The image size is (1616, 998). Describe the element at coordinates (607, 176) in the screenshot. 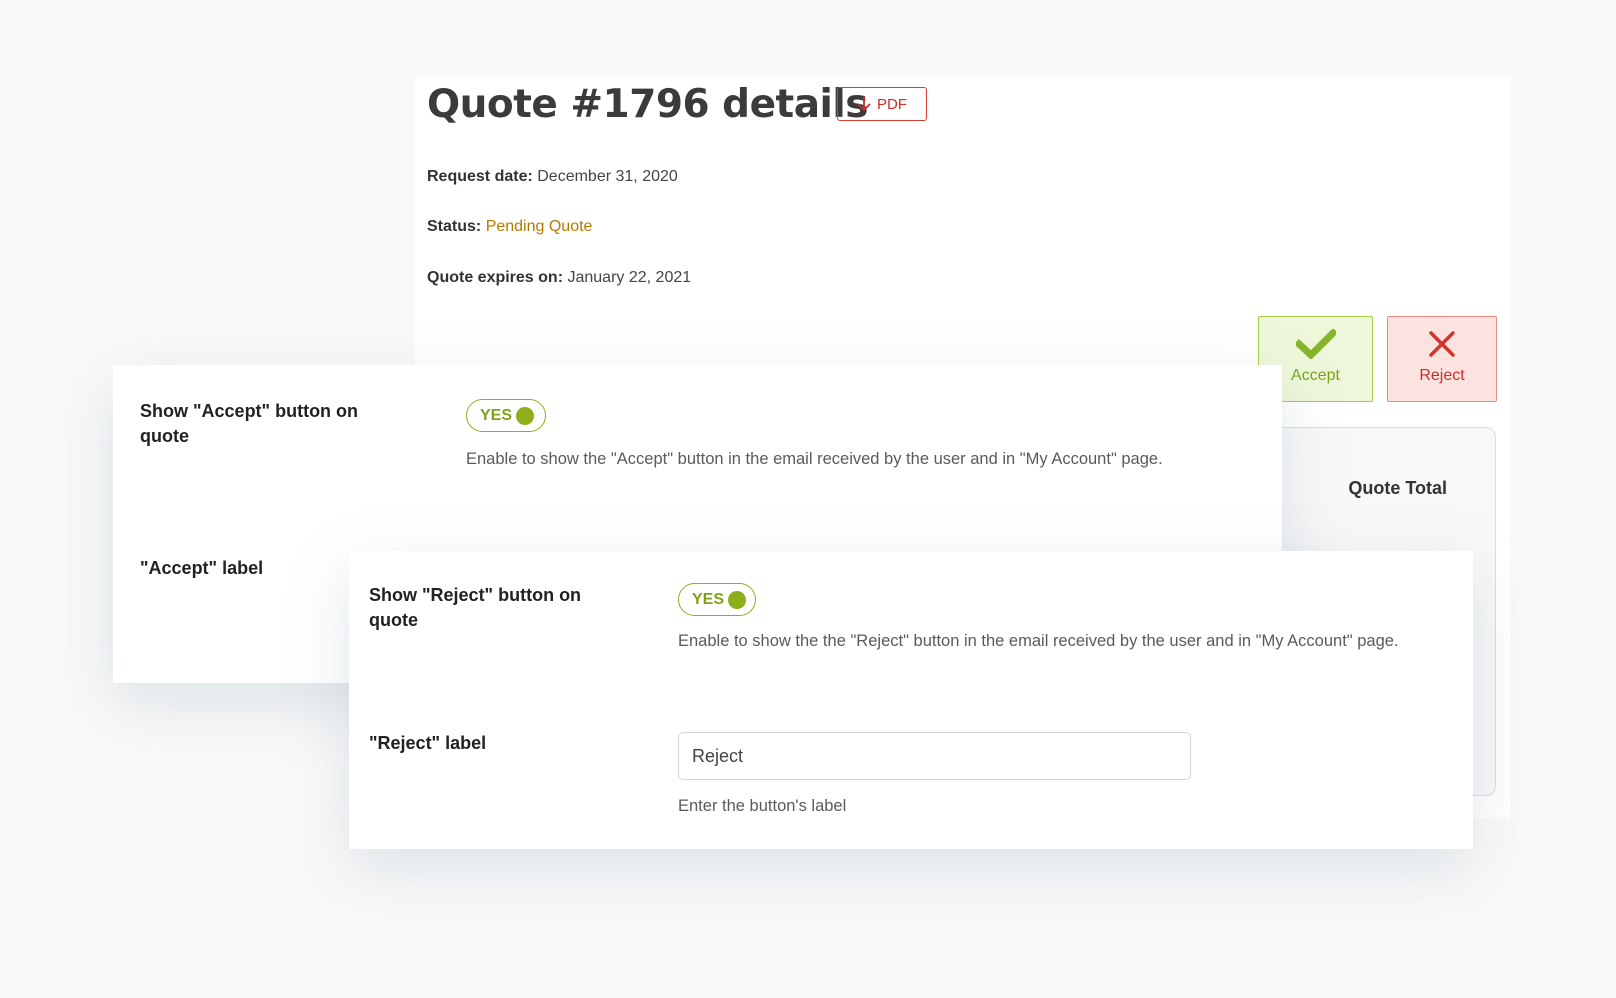

I see `request-date-value: December 31, 2020` at that location.